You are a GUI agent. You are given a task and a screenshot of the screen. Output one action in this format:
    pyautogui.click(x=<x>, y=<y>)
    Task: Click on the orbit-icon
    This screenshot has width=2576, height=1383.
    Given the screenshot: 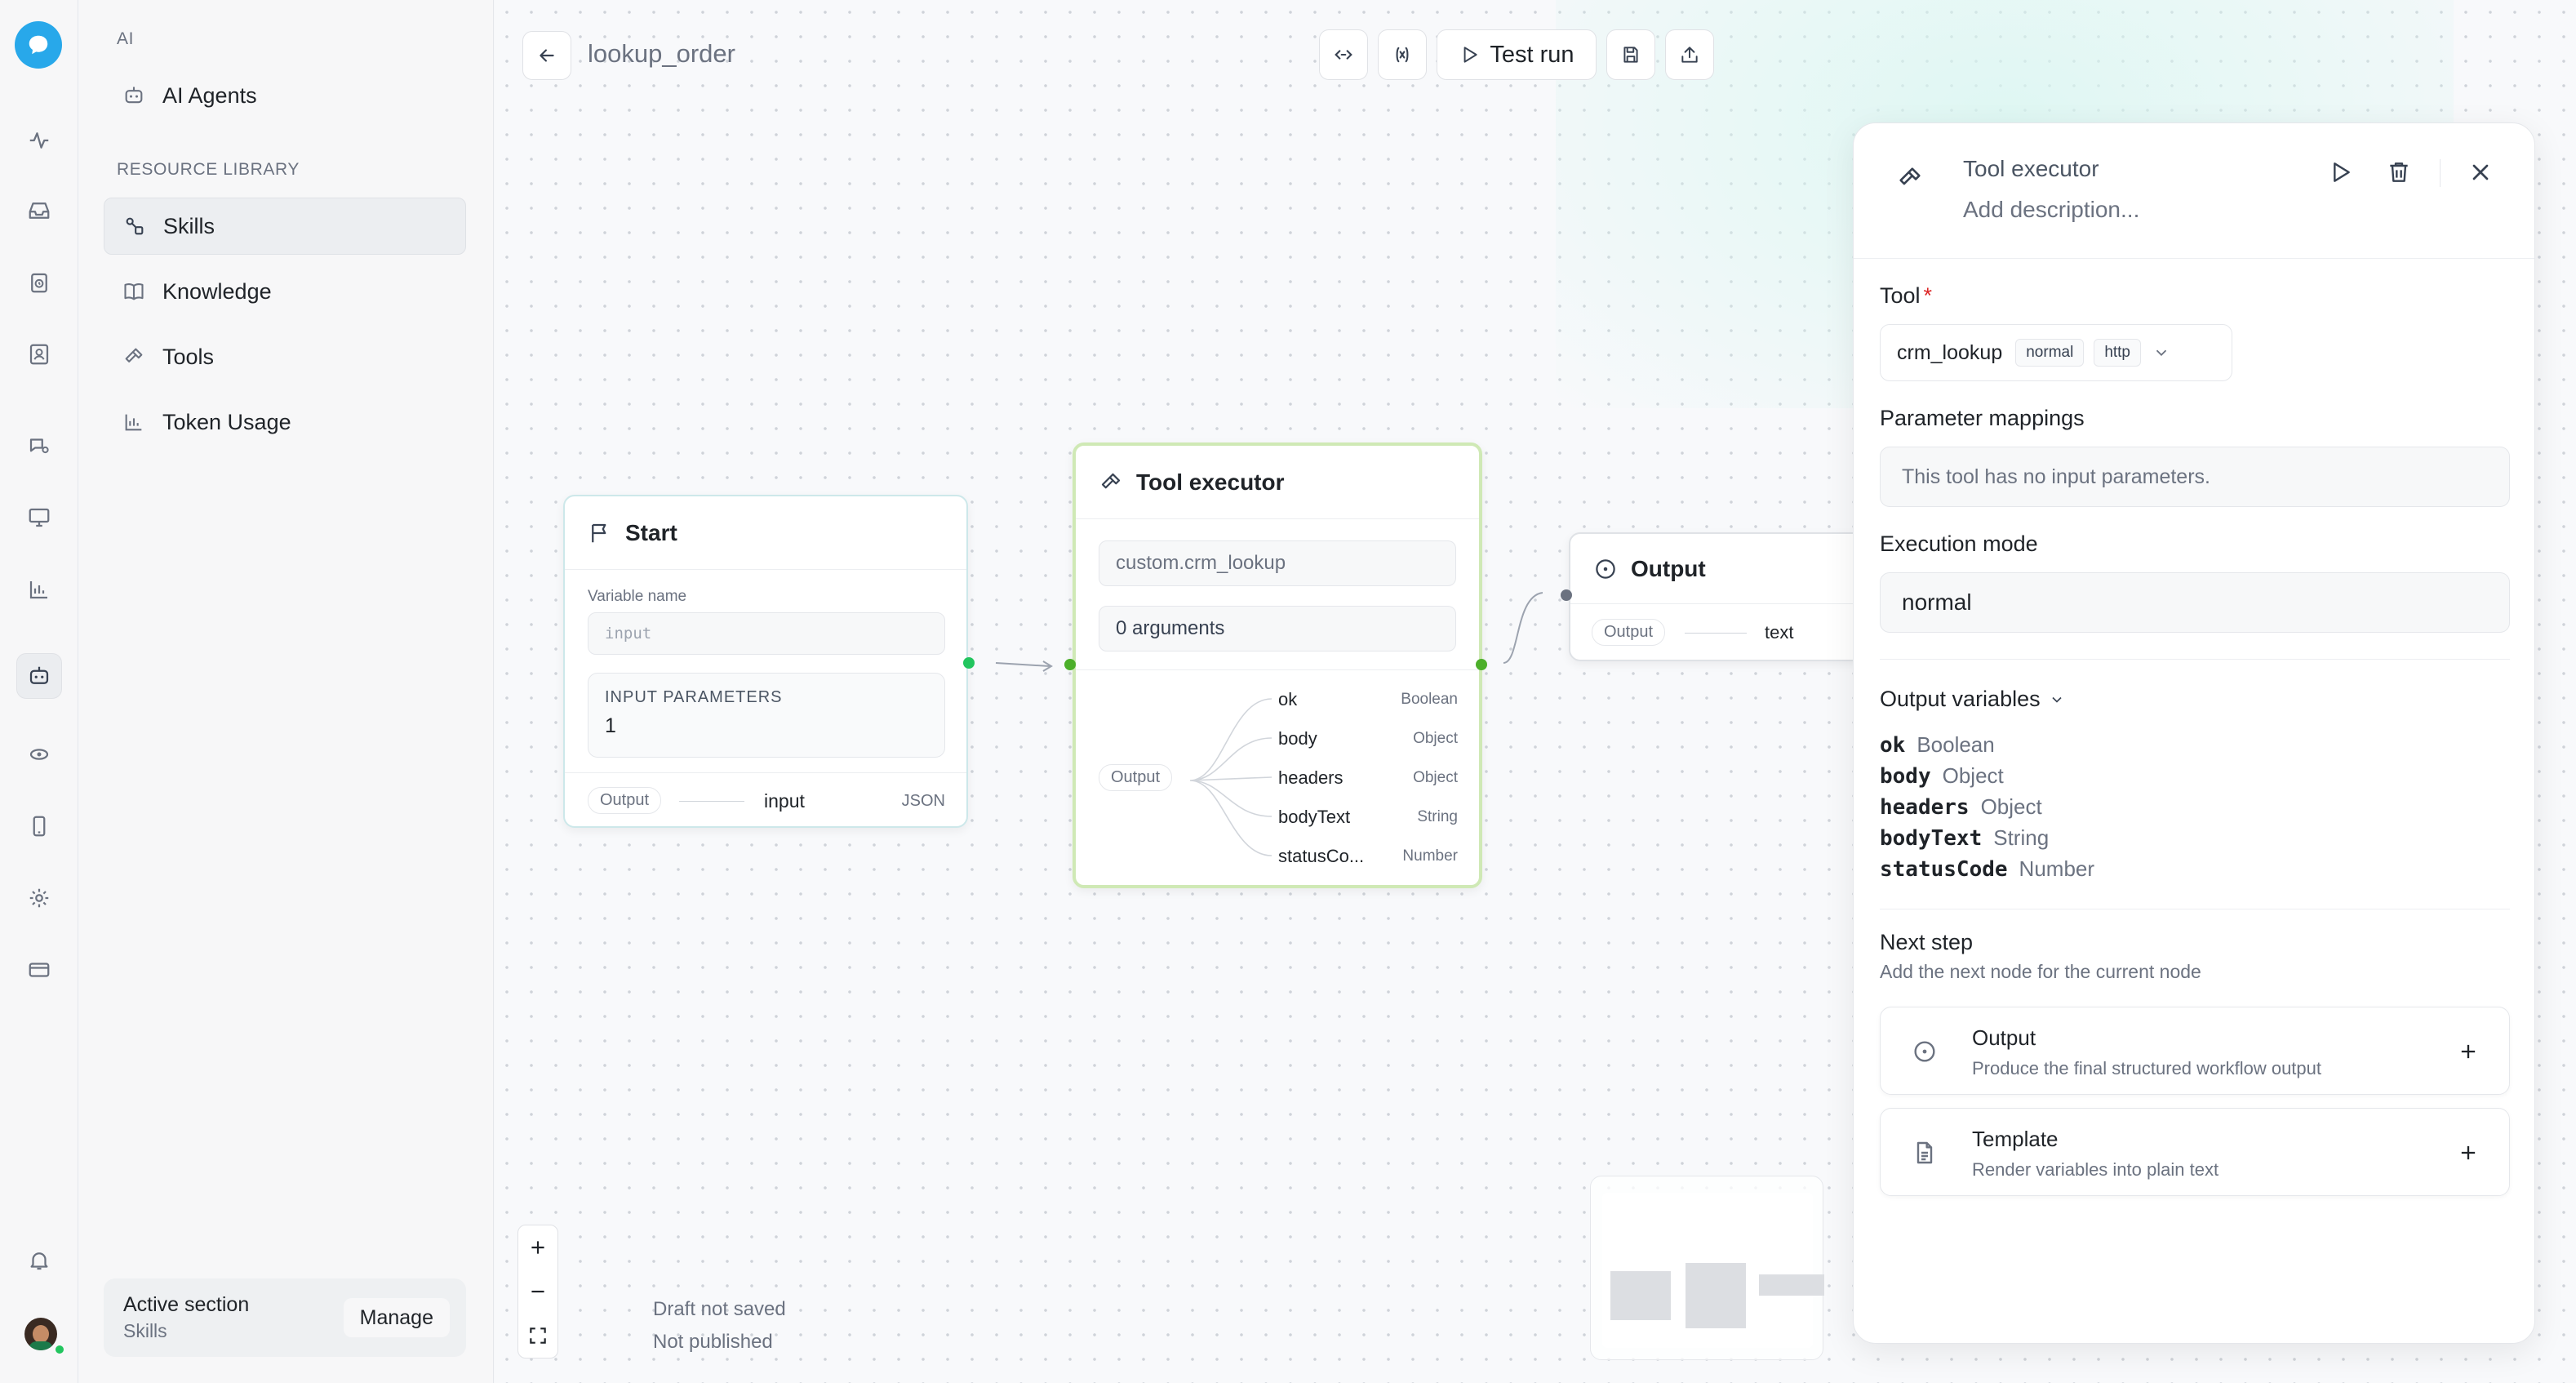 What is the action you would take?
    pyautogui.click(x=39, y=754)
    